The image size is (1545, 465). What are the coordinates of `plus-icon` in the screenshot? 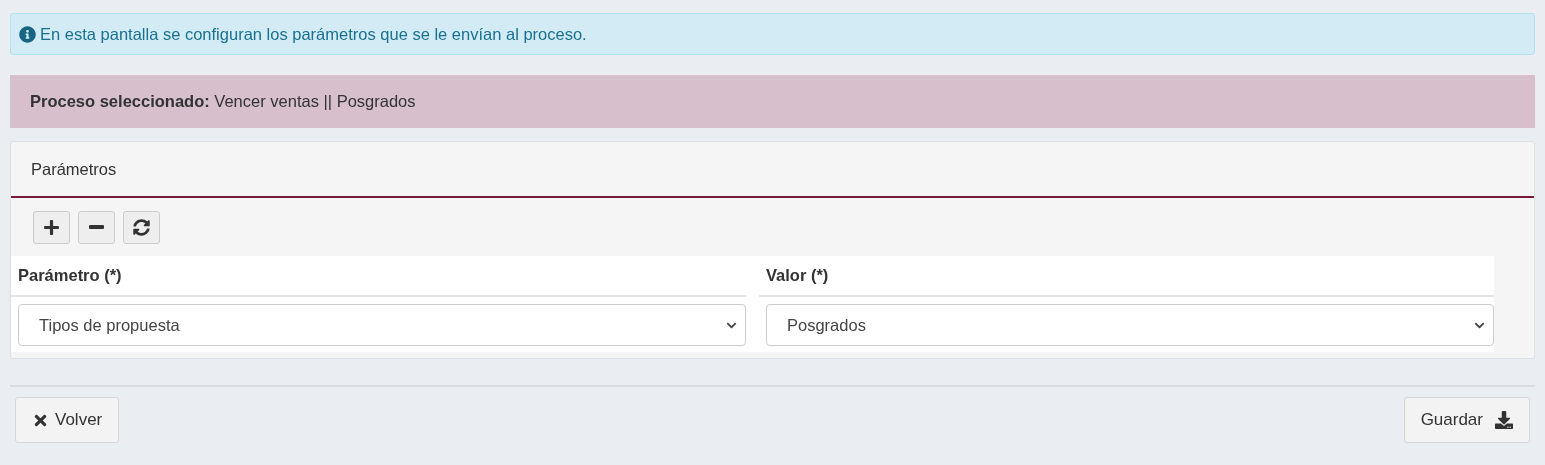 It's located at (51, 227).